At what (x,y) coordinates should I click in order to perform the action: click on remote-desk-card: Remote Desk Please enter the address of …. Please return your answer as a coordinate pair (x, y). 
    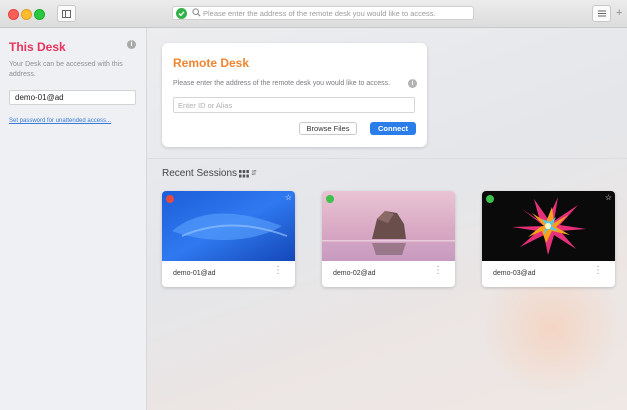
    Looking at the image, I should click on (294, 95).